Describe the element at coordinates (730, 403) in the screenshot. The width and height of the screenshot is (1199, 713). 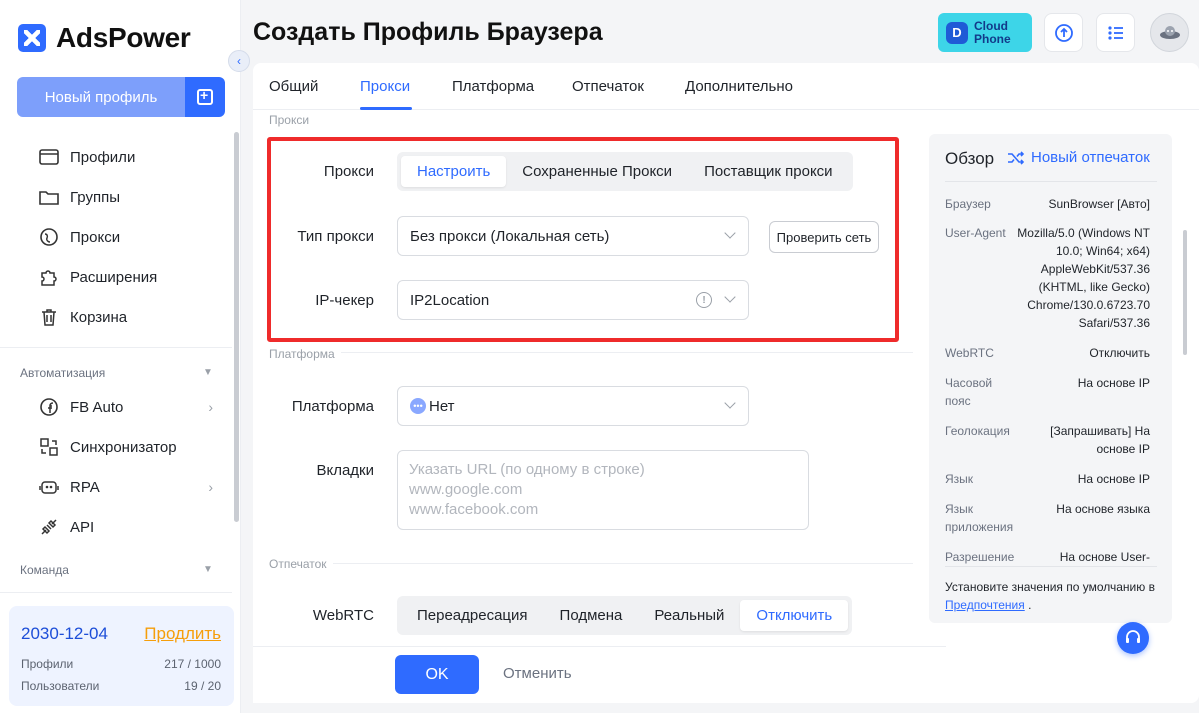
I see `chevron-down-icon` at that location.